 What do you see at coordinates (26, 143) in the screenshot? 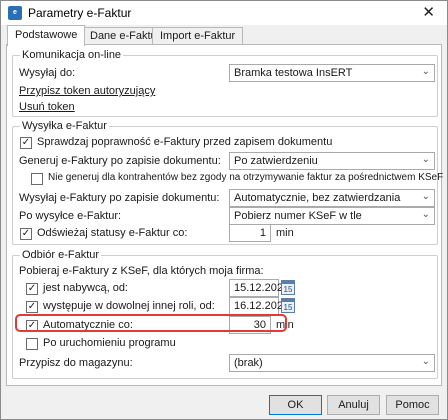
I see `check-before-save-checkbox` at bounding box center [26, 143].